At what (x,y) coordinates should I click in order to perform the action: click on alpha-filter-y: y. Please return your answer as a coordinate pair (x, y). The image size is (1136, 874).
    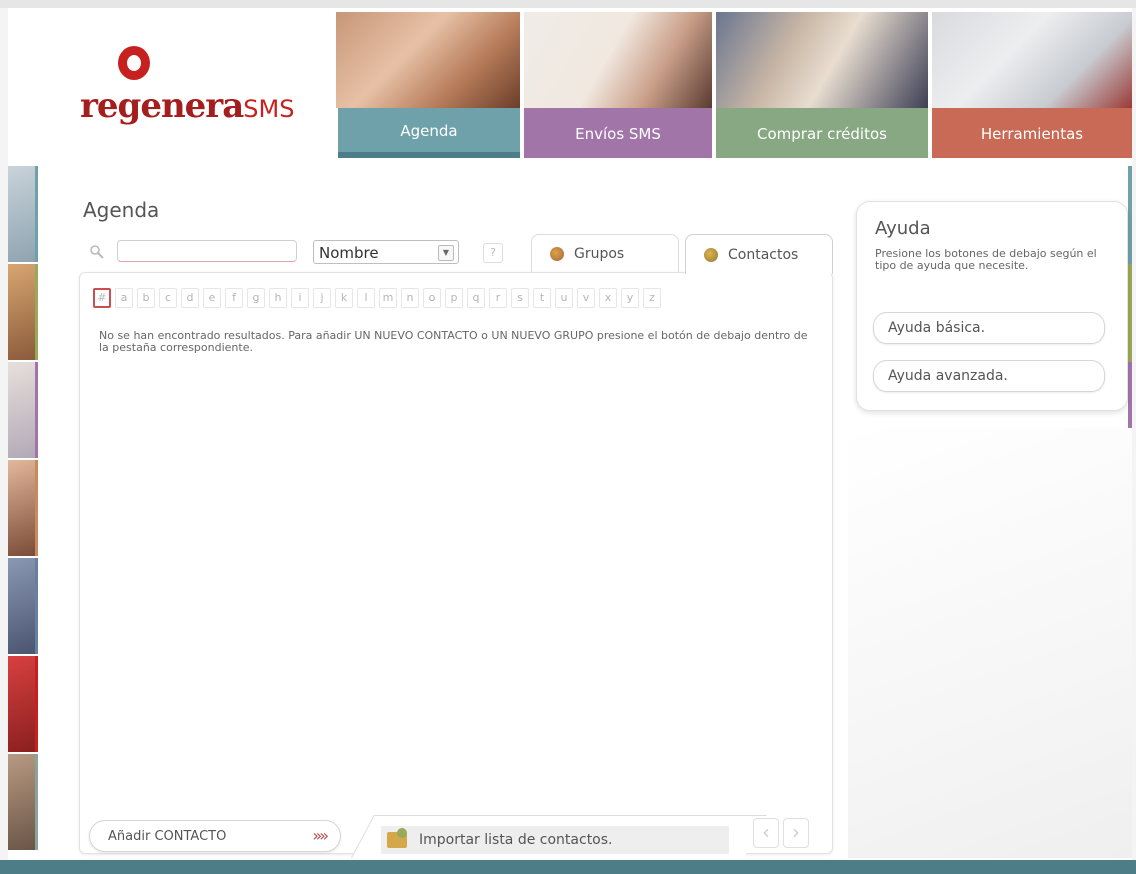
    Looking at the image, I should click on (630, 298).